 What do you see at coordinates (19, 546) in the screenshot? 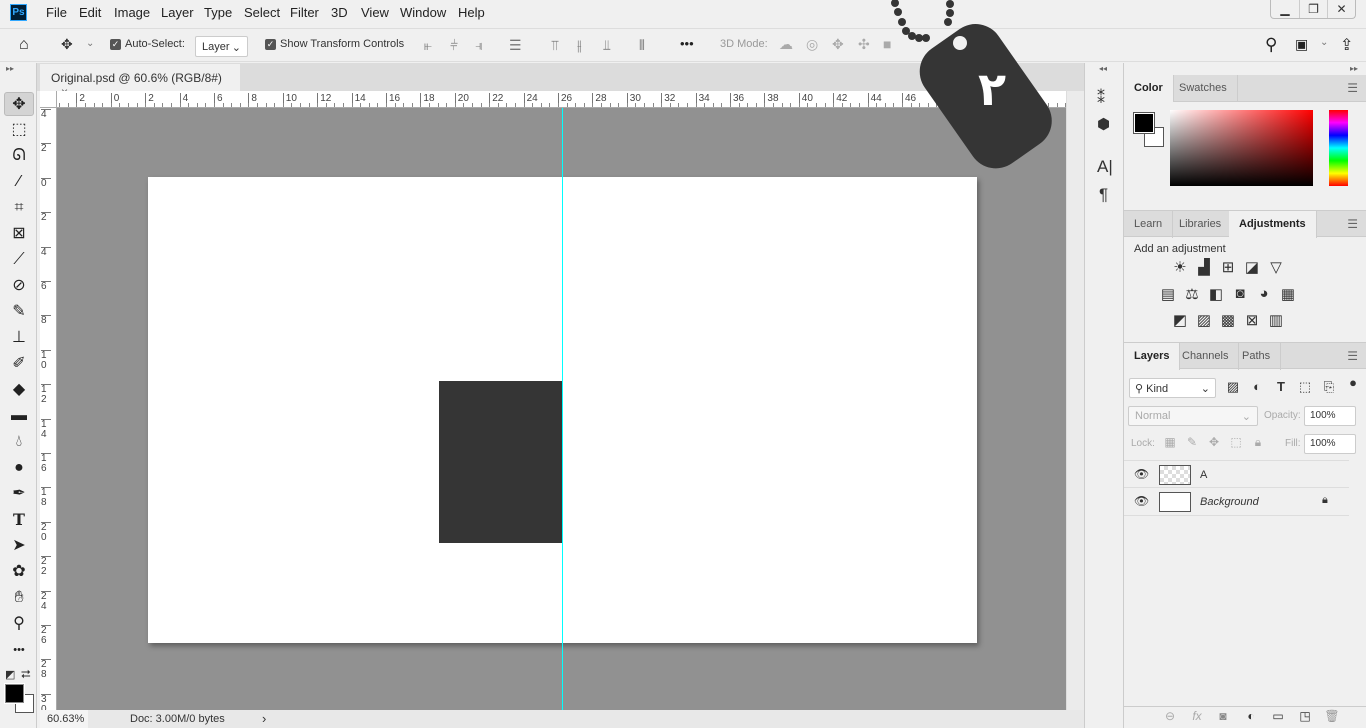
I see `path-selection-tool: ➤` at bounding box center [19, 546].